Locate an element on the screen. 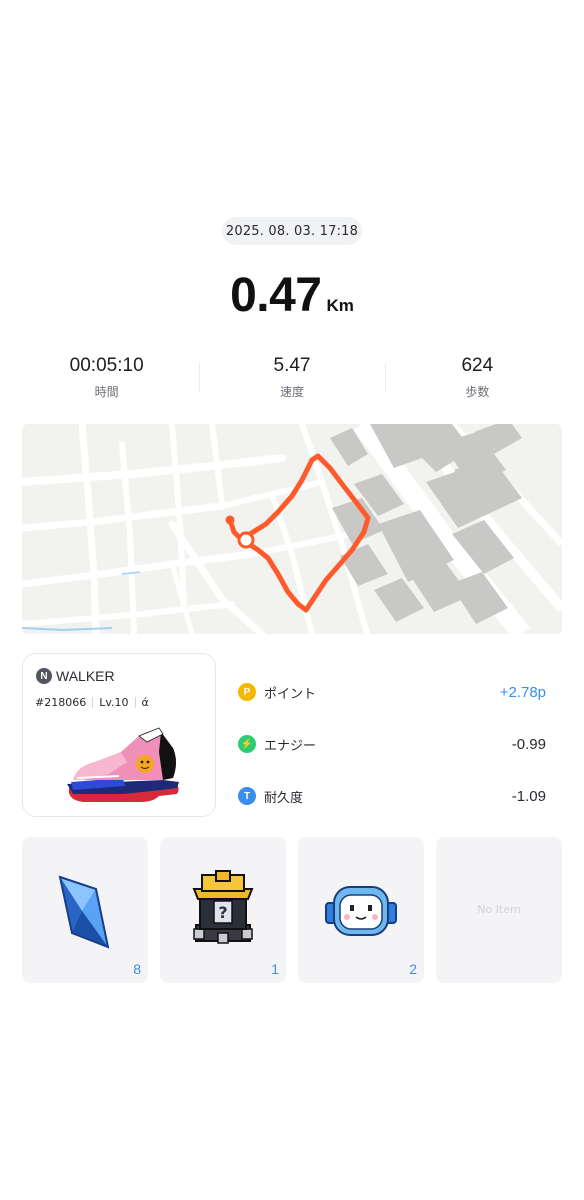 This screenshot has height=1200, width=584. item-count-crystal: 8 is located at coordinates (137, 969).